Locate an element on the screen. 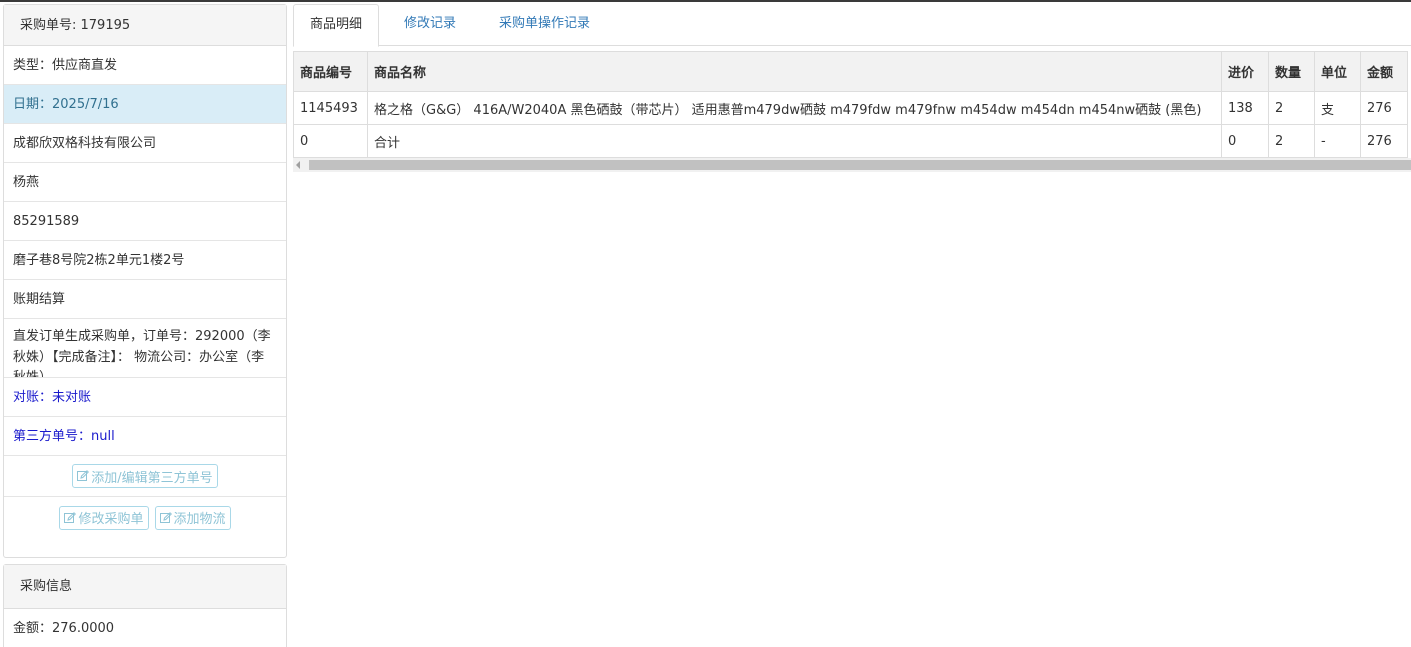  third-party-number: 第三方单号：null is located at coordinates (145, 436).